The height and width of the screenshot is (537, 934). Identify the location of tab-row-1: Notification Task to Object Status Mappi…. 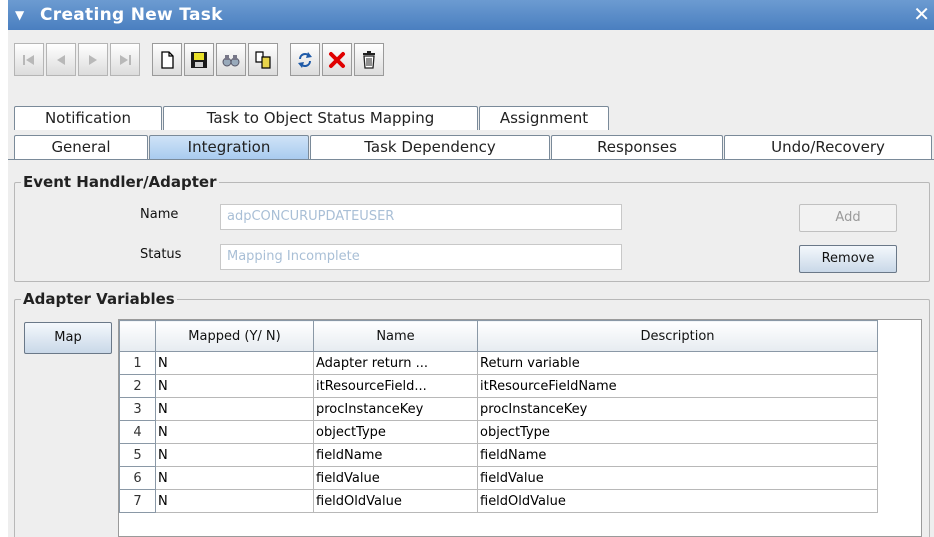
(471, 118).